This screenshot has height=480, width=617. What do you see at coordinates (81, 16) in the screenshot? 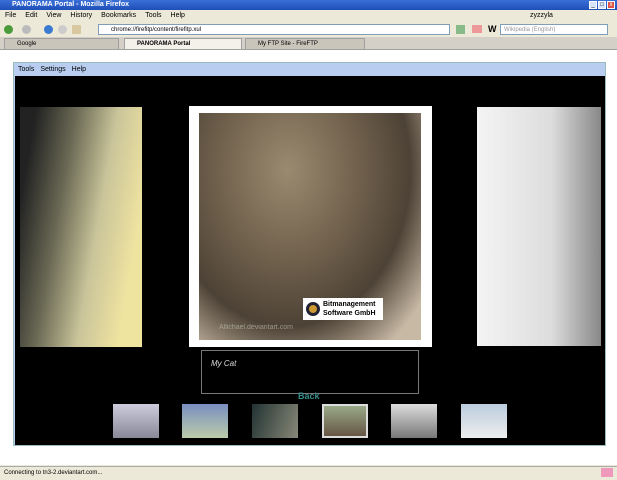
I see `menu-history: History` at bounding box center [81, 16].